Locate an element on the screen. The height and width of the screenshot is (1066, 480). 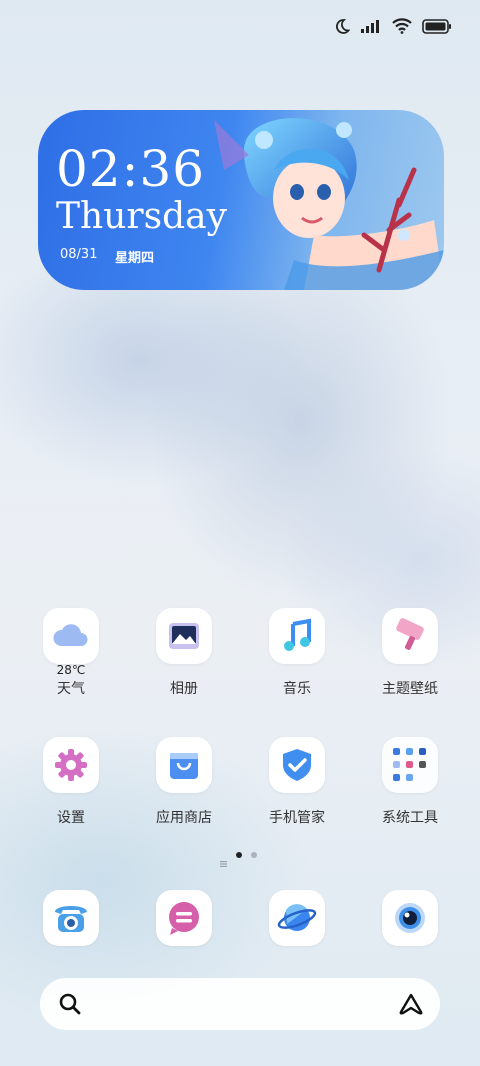
camera-eye-icon is located at coordinates (410, 918).